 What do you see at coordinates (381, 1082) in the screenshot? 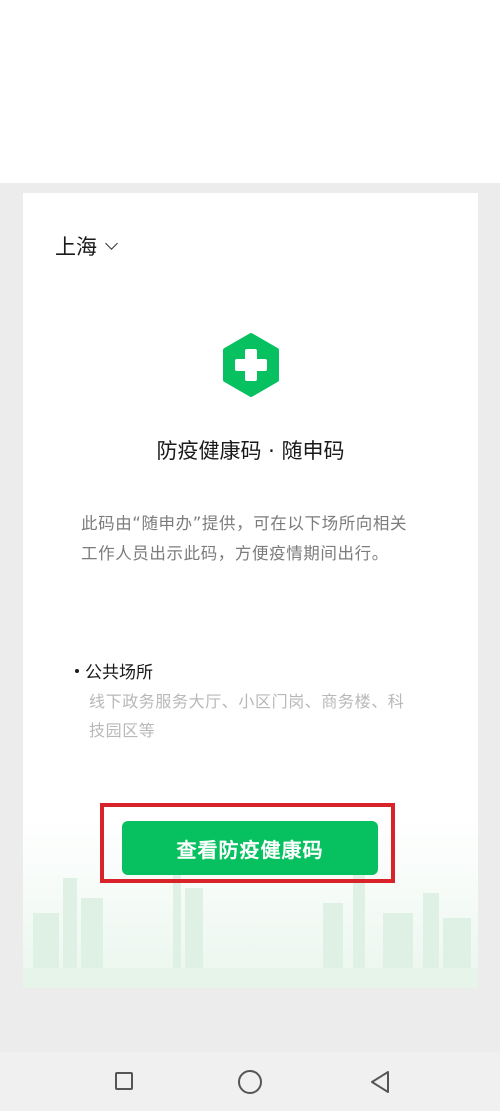
I see `triangle-back-icon` at bounding box center [381, 1082].